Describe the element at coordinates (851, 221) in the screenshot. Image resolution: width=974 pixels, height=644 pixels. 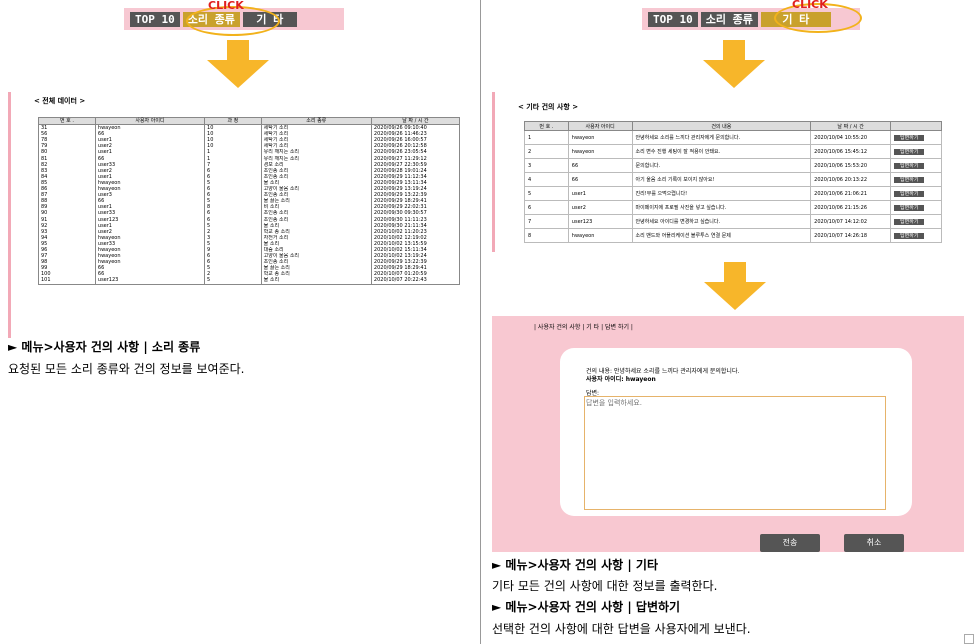
I see `table-cell: 2020/10/07 14:12:02` at that location.